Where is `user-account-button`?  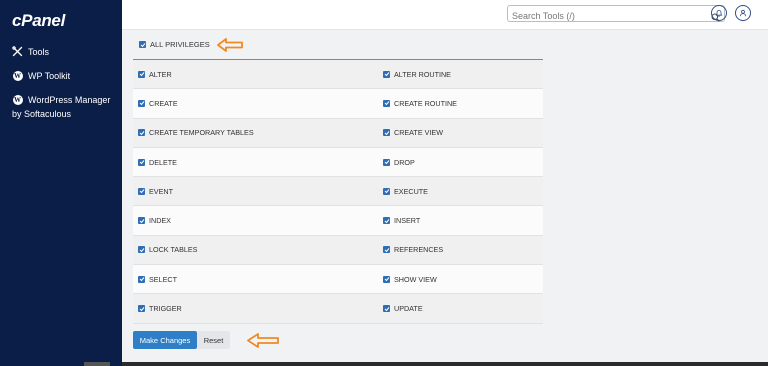
user-account-button is located at coordinates (743, 13).